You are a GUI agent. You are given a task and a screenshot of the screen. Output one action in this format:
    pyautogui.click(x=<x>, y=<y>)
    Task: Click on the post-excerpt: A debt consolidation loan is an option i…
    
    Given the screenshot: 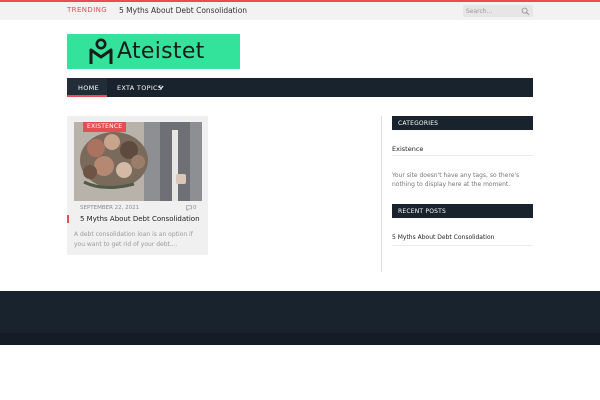 What is the action you would take?
    pyautogui.click(x=133, y=239)
    